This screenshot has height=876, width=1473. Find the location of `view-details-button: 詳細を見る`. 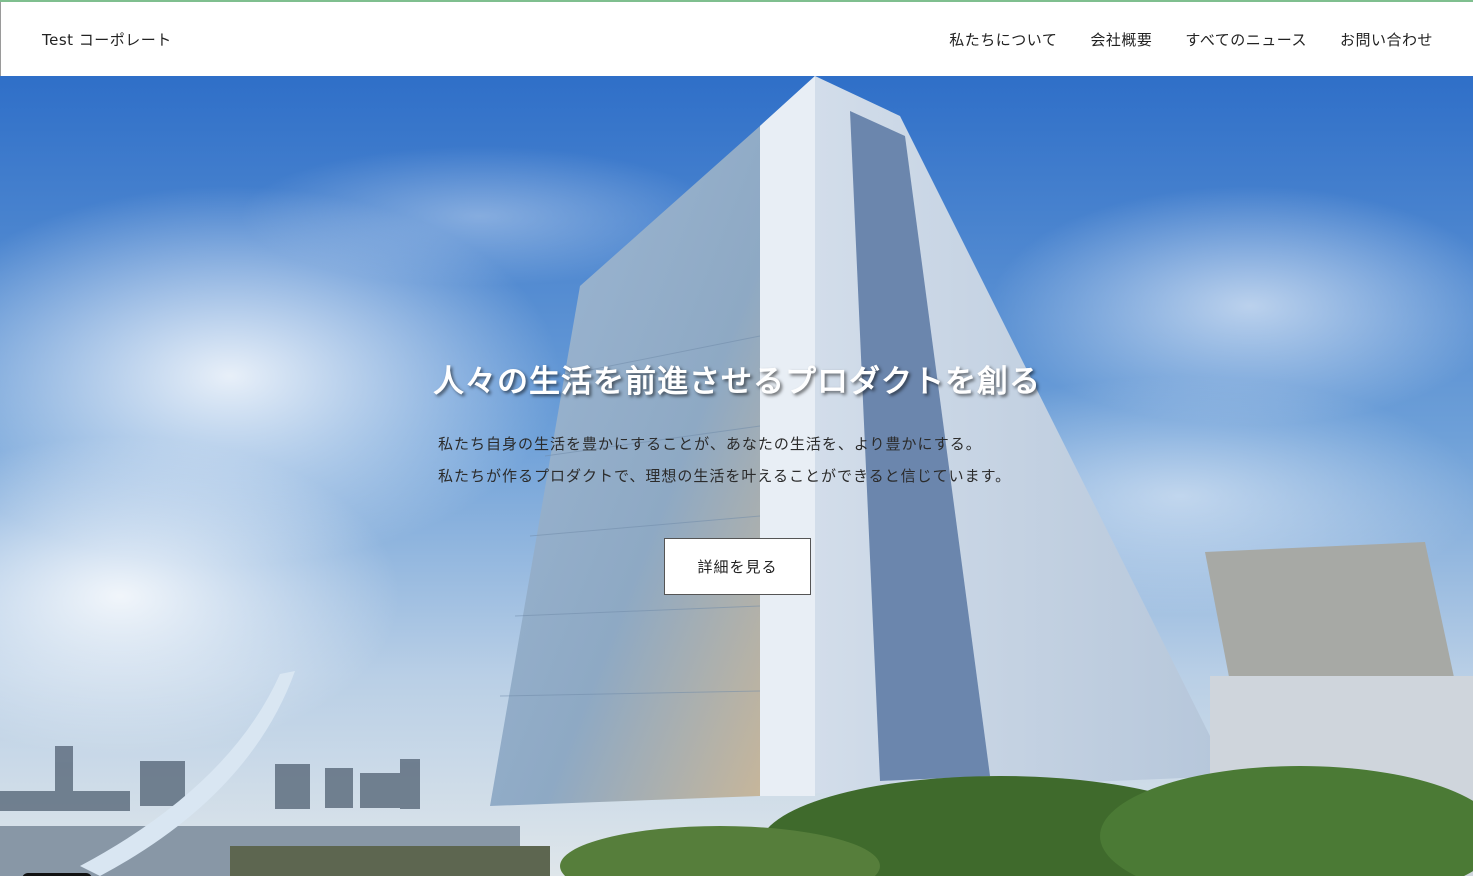

view-details-button: 詳細を見る is located at coordinates (737, 566).